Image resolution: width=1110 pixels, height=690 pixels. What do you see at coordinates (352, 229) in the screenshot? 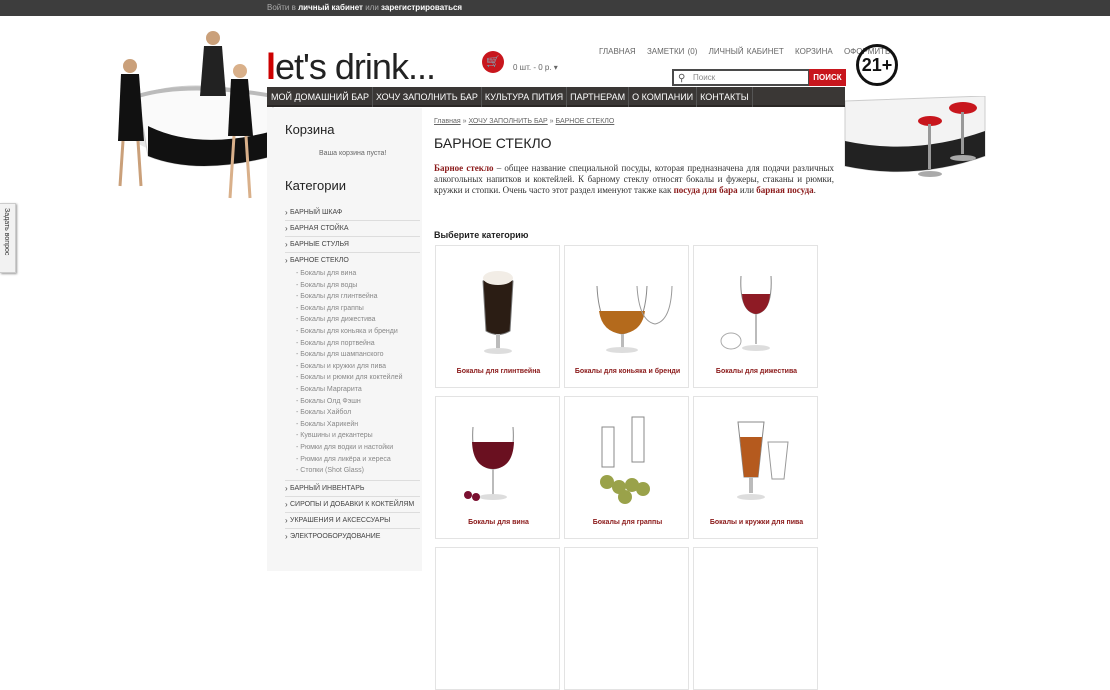
I see `category-bar-counter: БАРНАЯ СТОЙКА` at bounding box center [352, 229].